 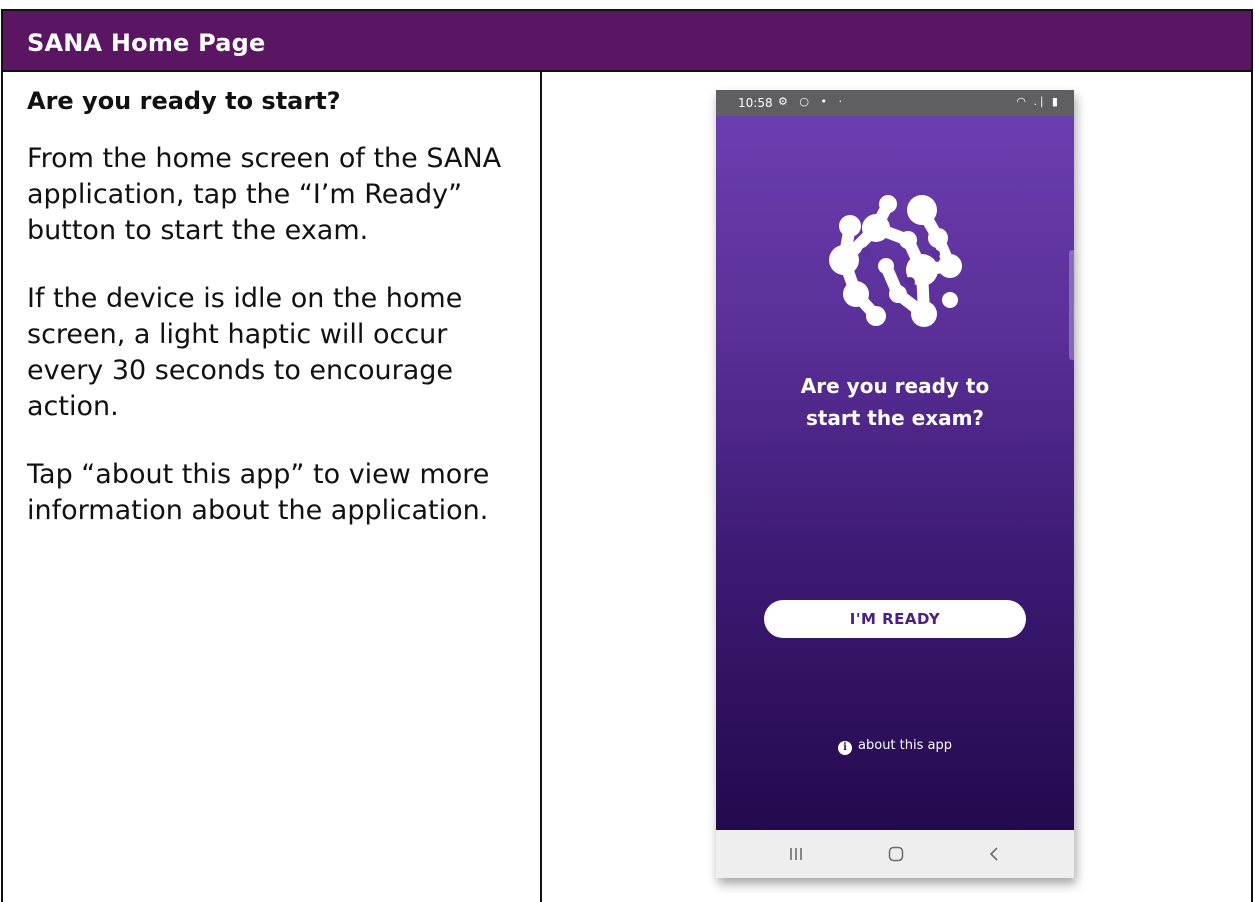 I want to click on status-signal-battery-icons: ◠ .∣ ▮, so click(x=1038, y=101).